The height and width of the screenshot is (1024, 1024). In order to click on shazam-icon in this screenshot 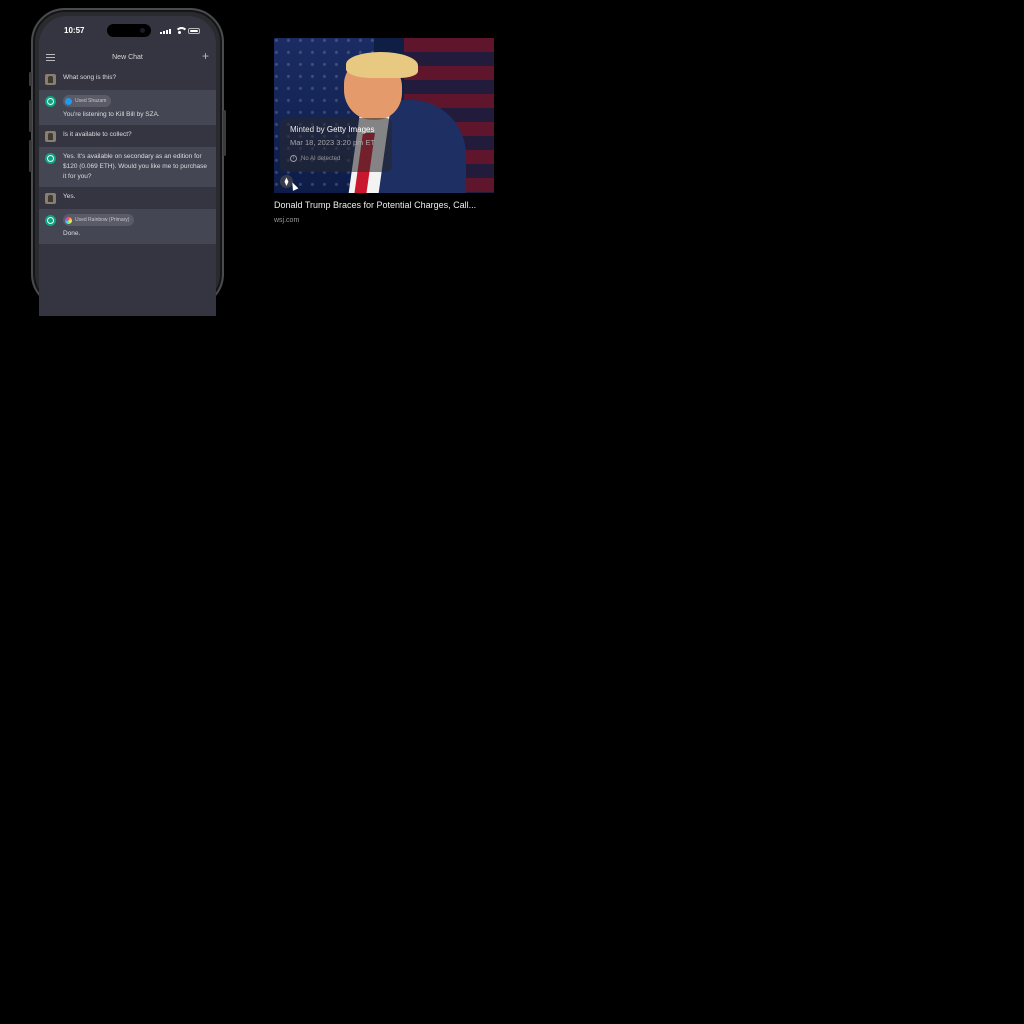, I will do `click(68, 101)`.